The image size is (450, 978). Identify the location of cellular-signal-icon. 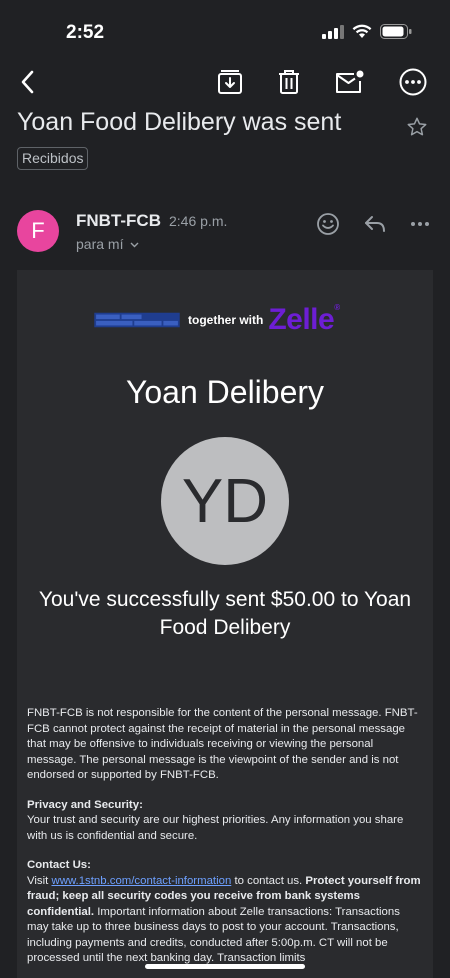
(333, 31).